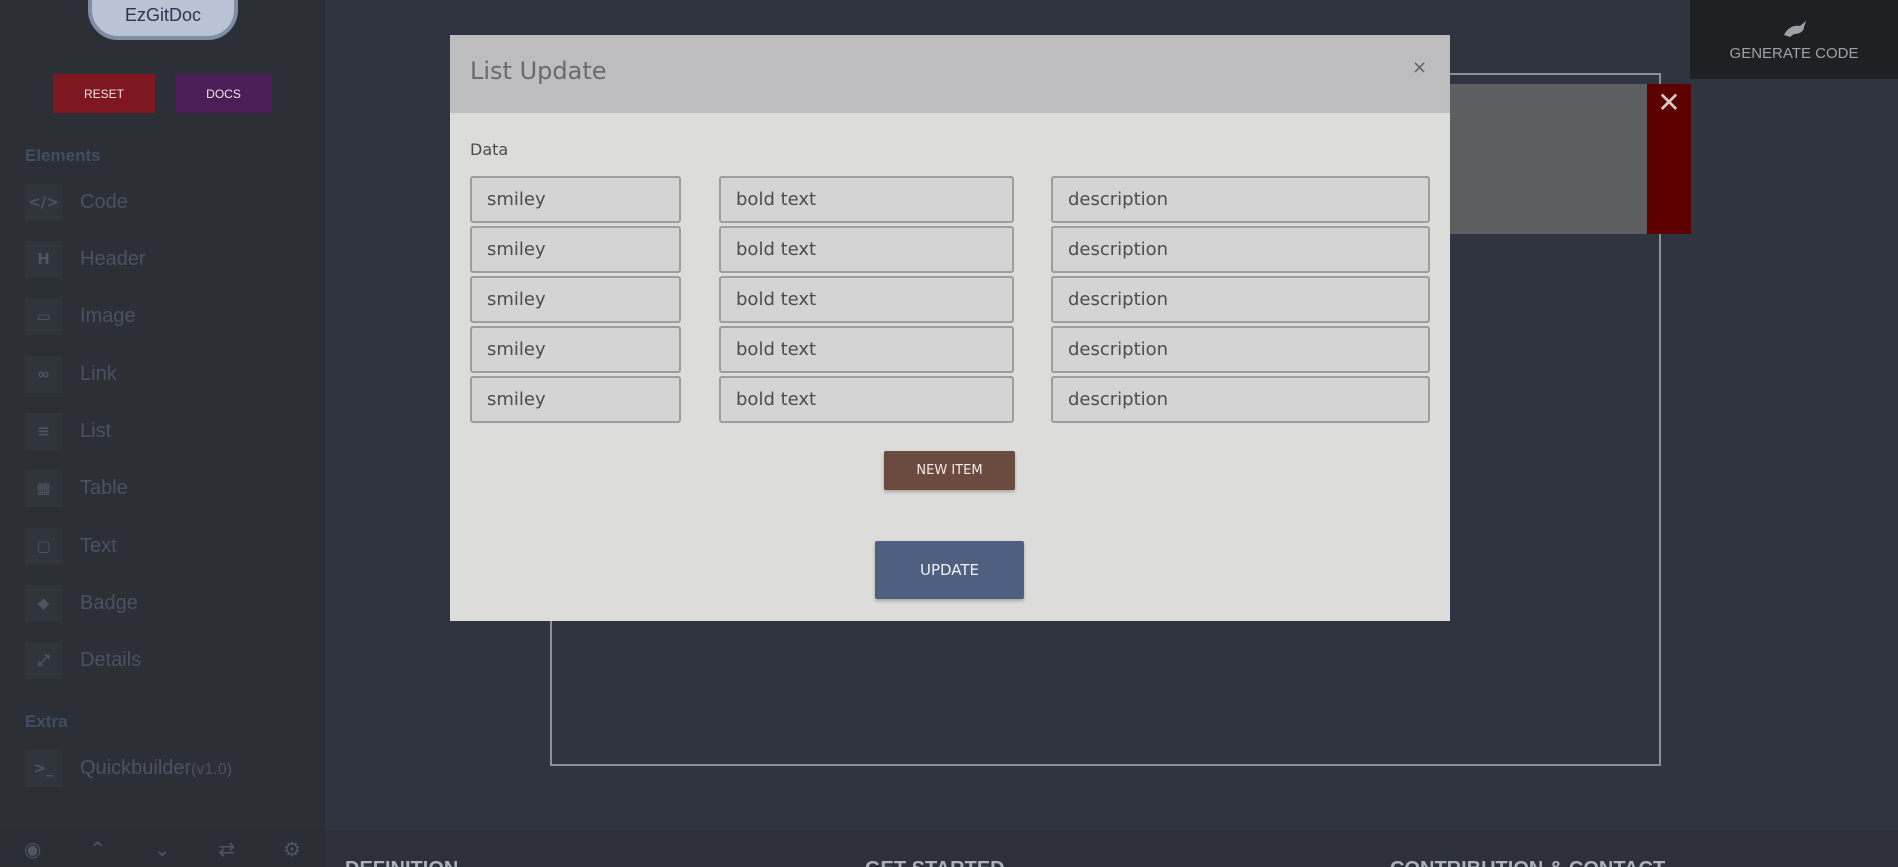 This screenshot has width=1898, height=867. I want to click on dragon-icon, so click(1795, 29).